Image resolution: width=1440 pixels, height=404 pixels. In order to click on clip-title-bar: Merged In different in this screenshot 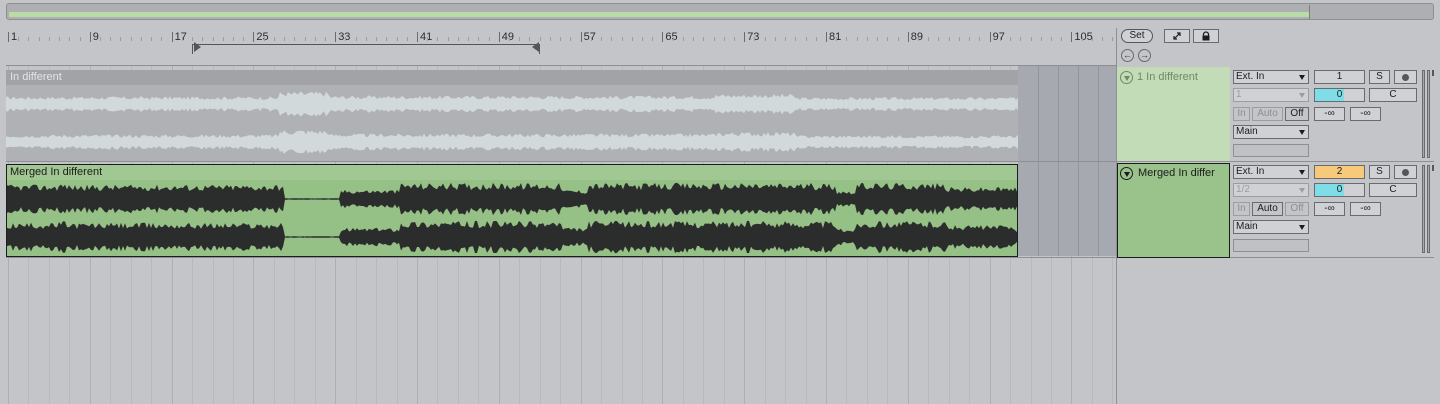, I will do `click(512, 172)`.